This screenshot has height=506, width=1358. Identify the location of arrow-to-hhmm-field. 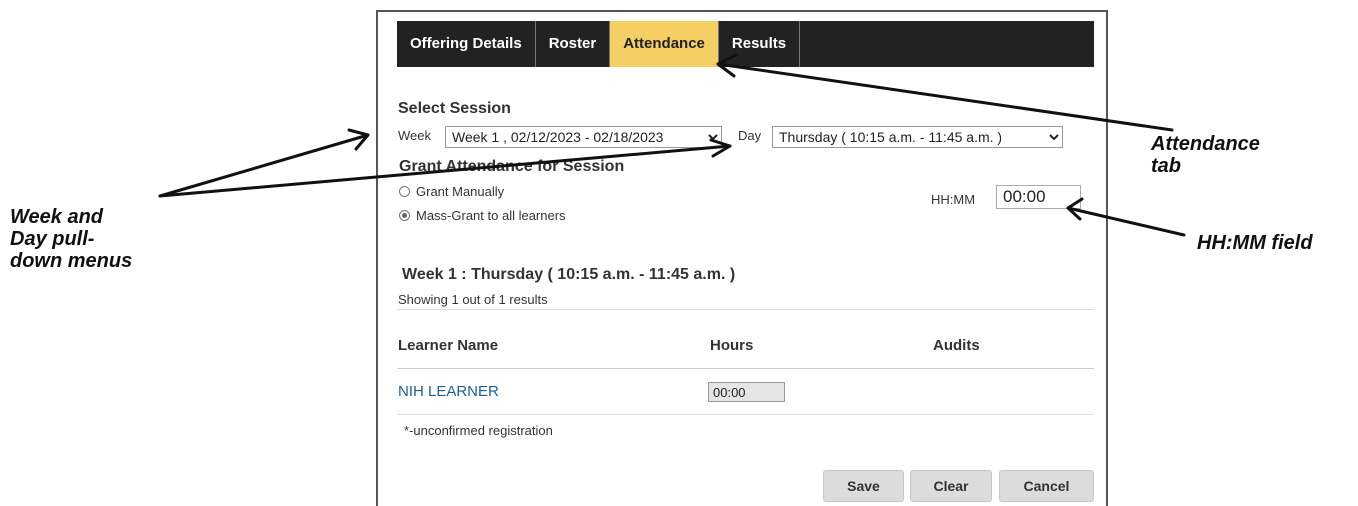
(1126, 221).